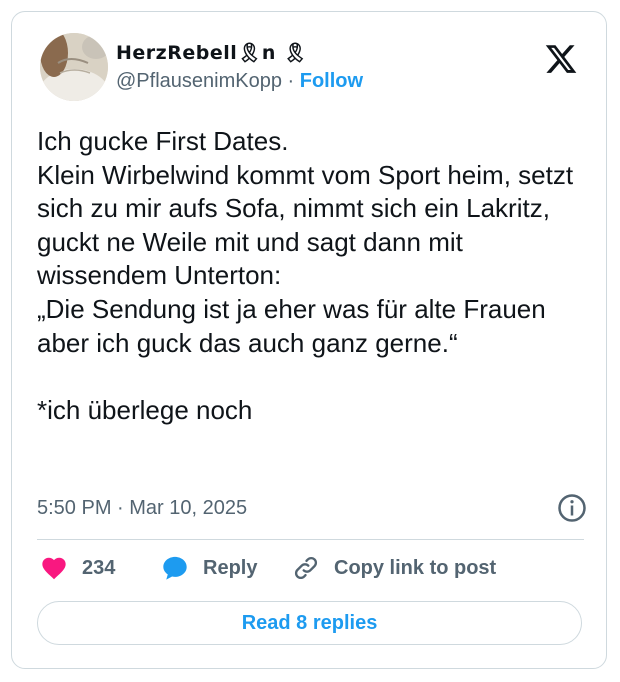 The image size is (620, 682). Describe the element at coordinates (239, 53) in the screenshot. I see `display-name: HerzRebell🎗n 🎗` at that location.